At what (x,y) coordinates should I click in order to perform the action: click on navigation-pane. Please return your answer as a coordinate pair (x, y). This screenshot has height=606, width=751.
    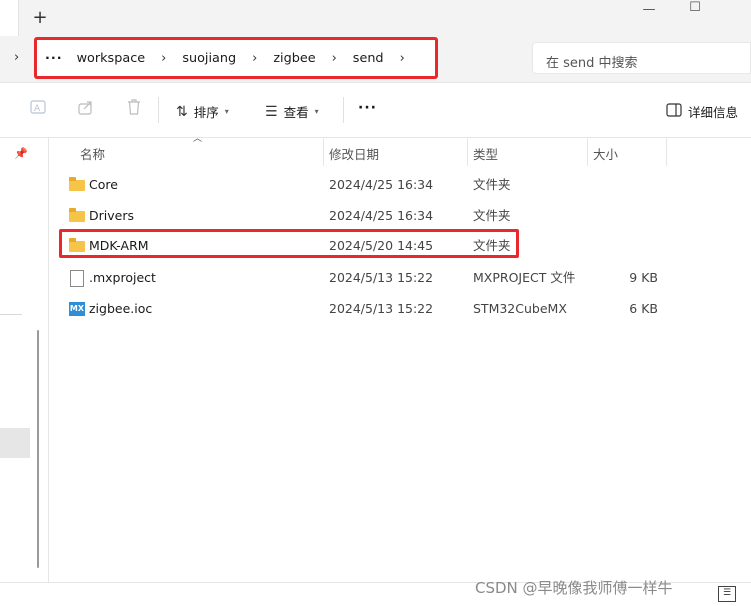
    Looking at the image, I should click on (24, 359).